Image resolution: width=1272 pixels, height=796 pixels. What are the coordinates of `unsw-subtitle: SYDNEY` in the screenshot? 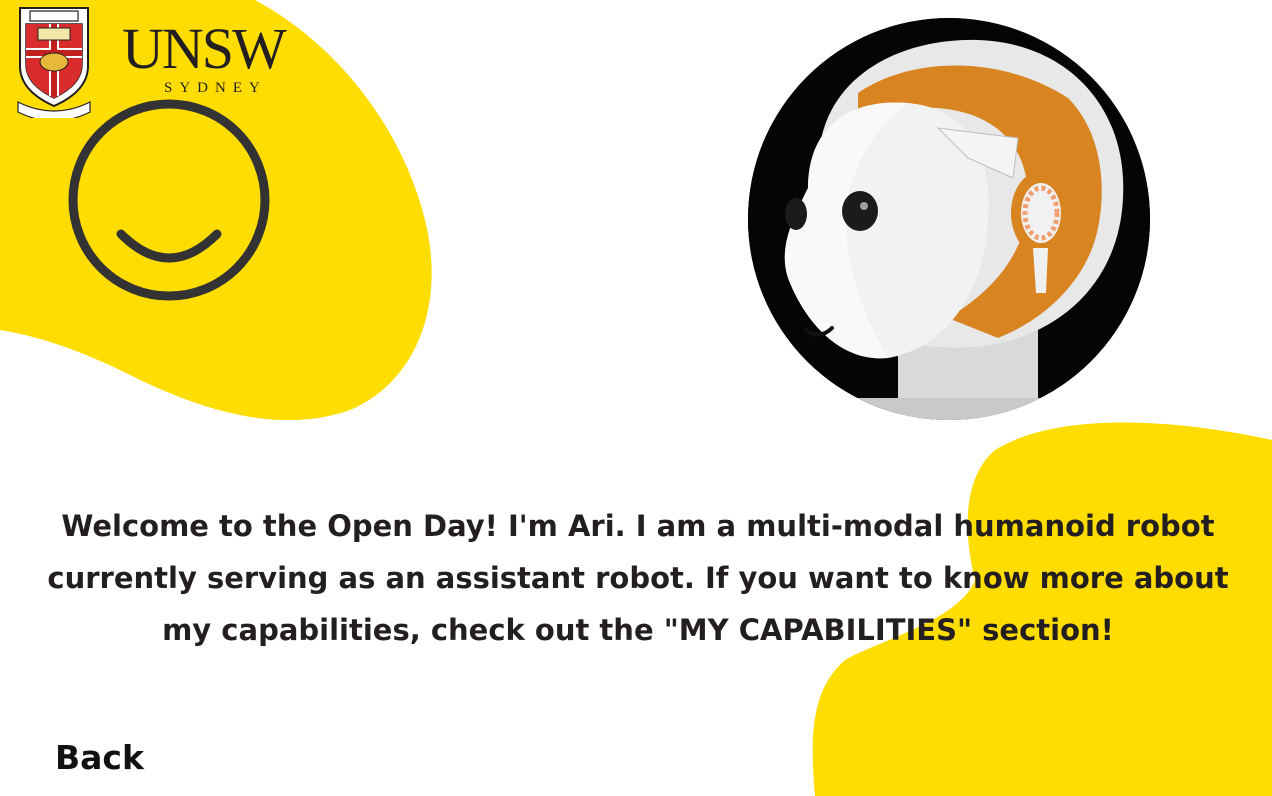 It's located at (215, 88).